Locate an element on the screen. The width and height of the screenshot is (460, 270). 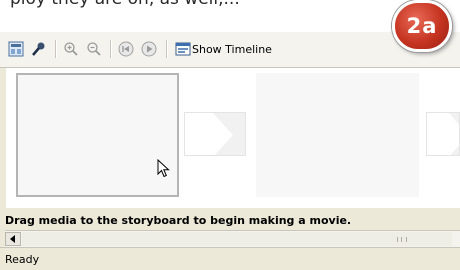
show-timeline-label: Show Timeline is located at coordinates (232, 49).